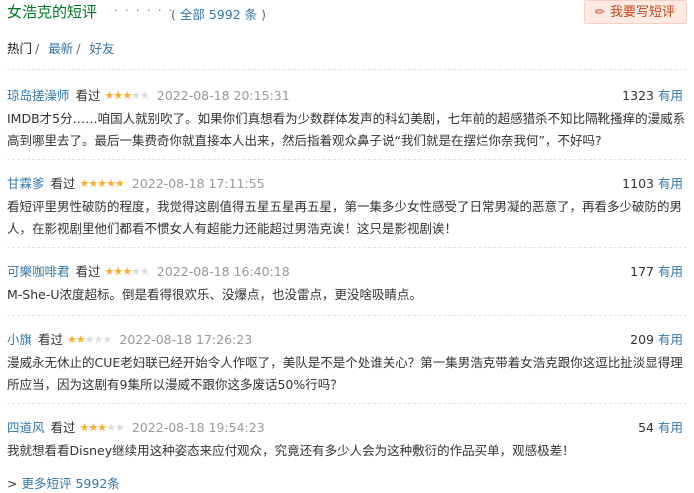  What do you see at coordinates (642, 12) in the screenshot?
I see `write-review-label: 我要写短评` at bounding box center [642, 12].